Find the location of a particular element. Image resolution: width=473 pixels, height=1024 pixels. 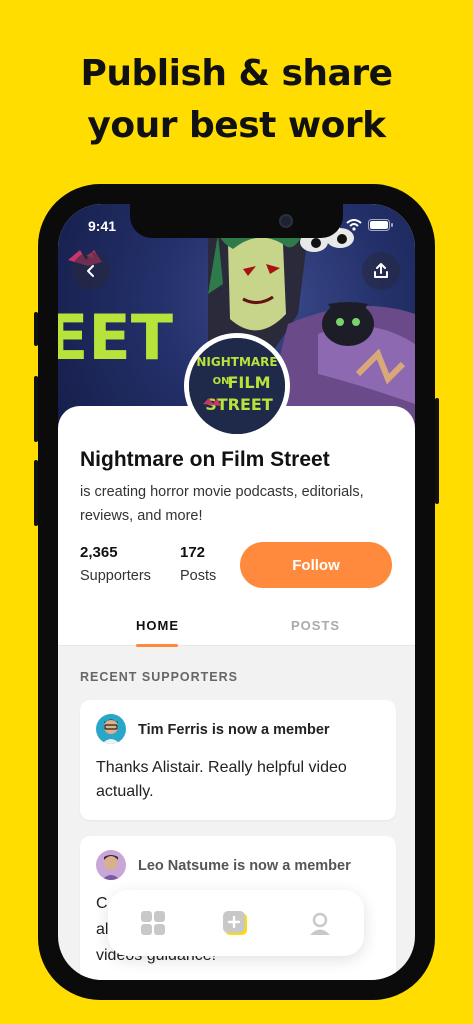

supporter-title: Leo Natsume is now a member is located at coordinates (244, 866).